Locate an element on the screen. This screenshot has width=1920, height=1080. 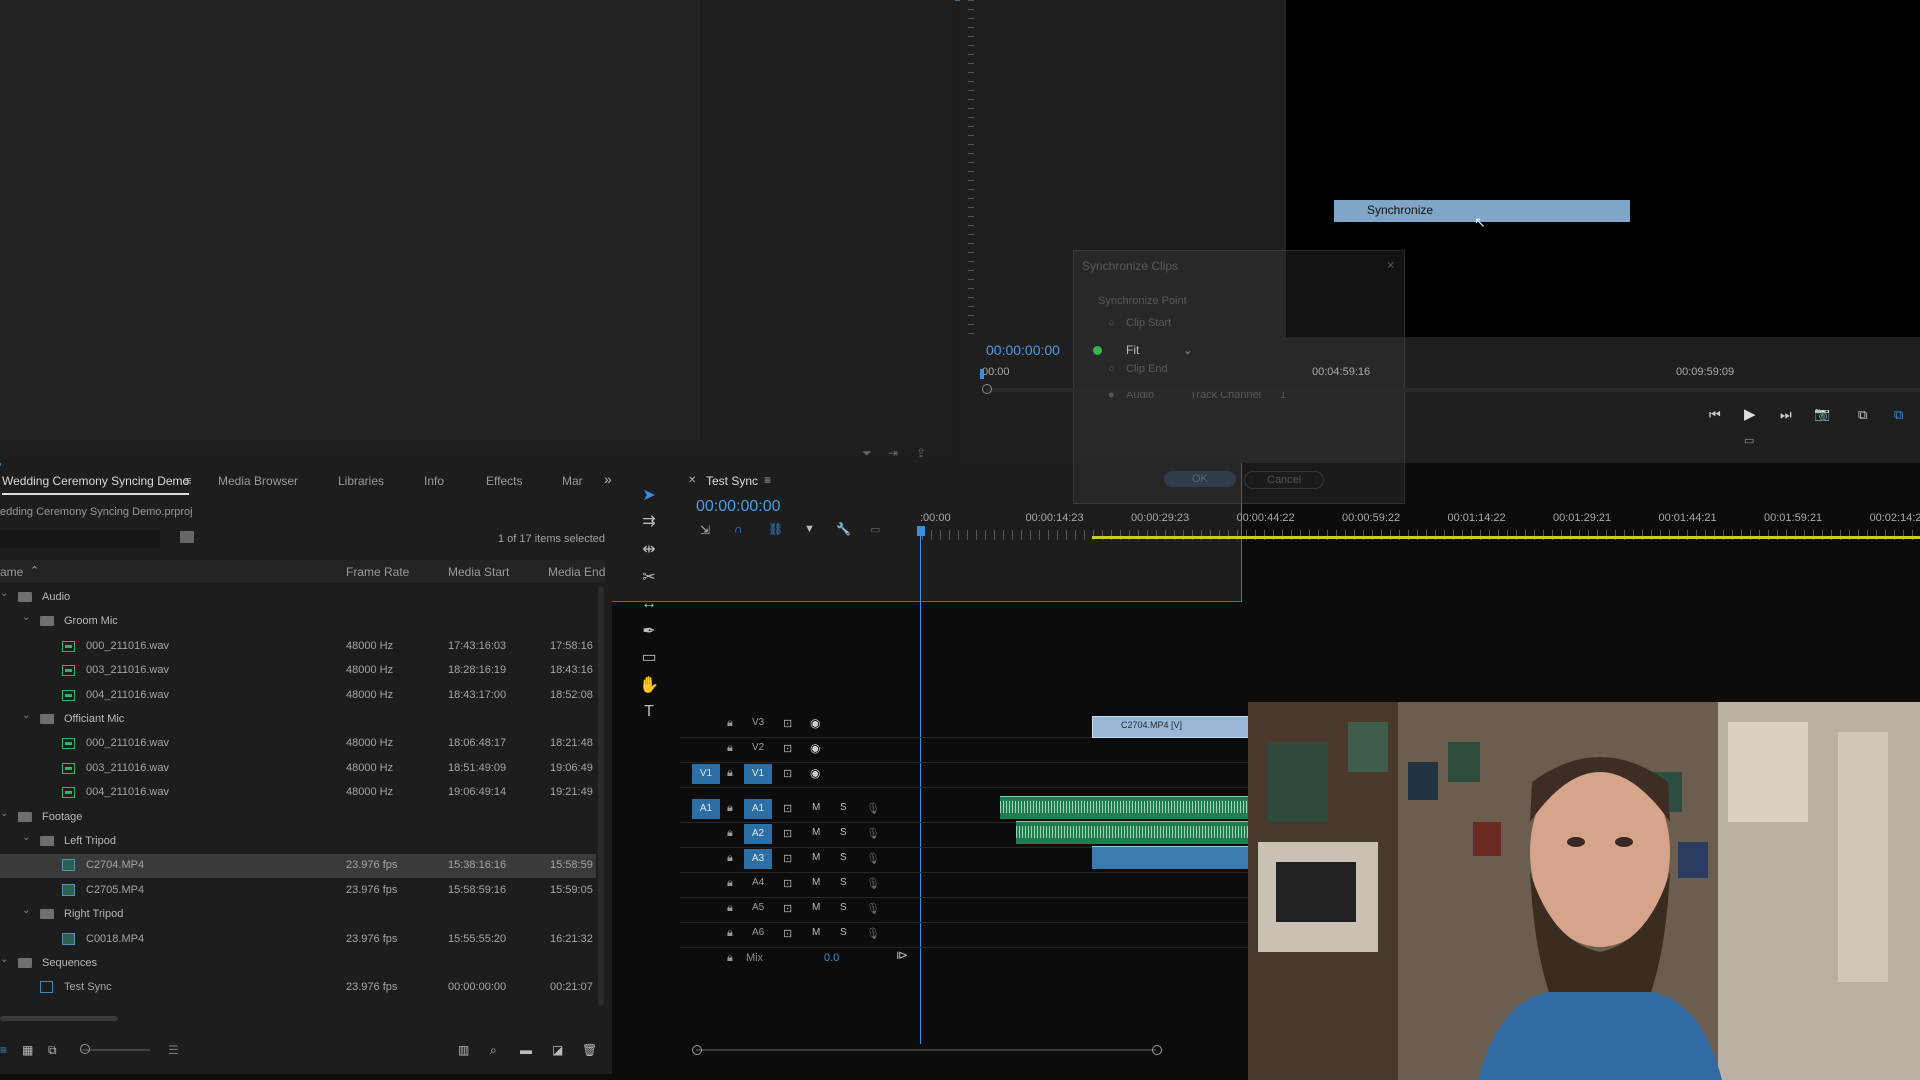
track-target-a1: A1 is located at coordinates (758, 809).